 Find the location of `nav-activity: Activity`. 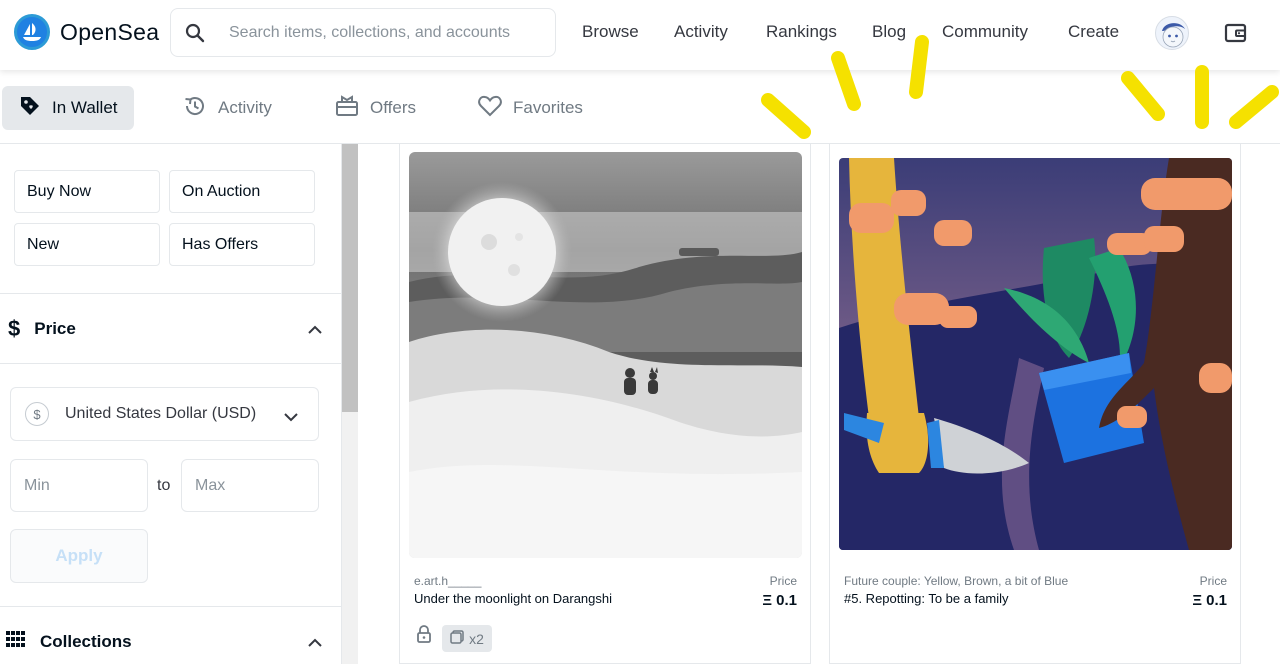

nav-activity: Activity is located at coordinates (701, 32).